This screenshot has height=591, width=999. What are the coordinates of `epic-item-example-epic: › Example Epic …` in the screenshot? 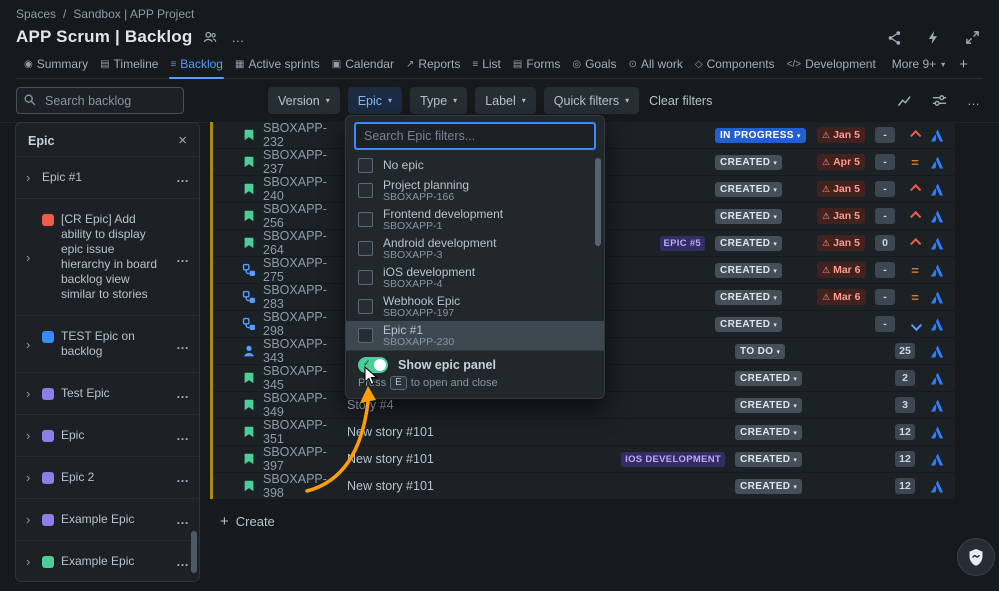 It's located at (107, 560).